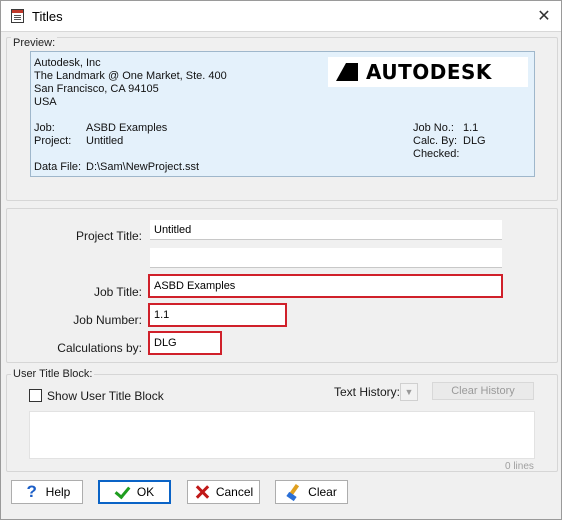 Image resolution: width=562 pixels, height=520 pixels. Describe the element at coordinates (67, 63) in the screenshot. I see `address-line-1: Autodesk, Inc` at that location.